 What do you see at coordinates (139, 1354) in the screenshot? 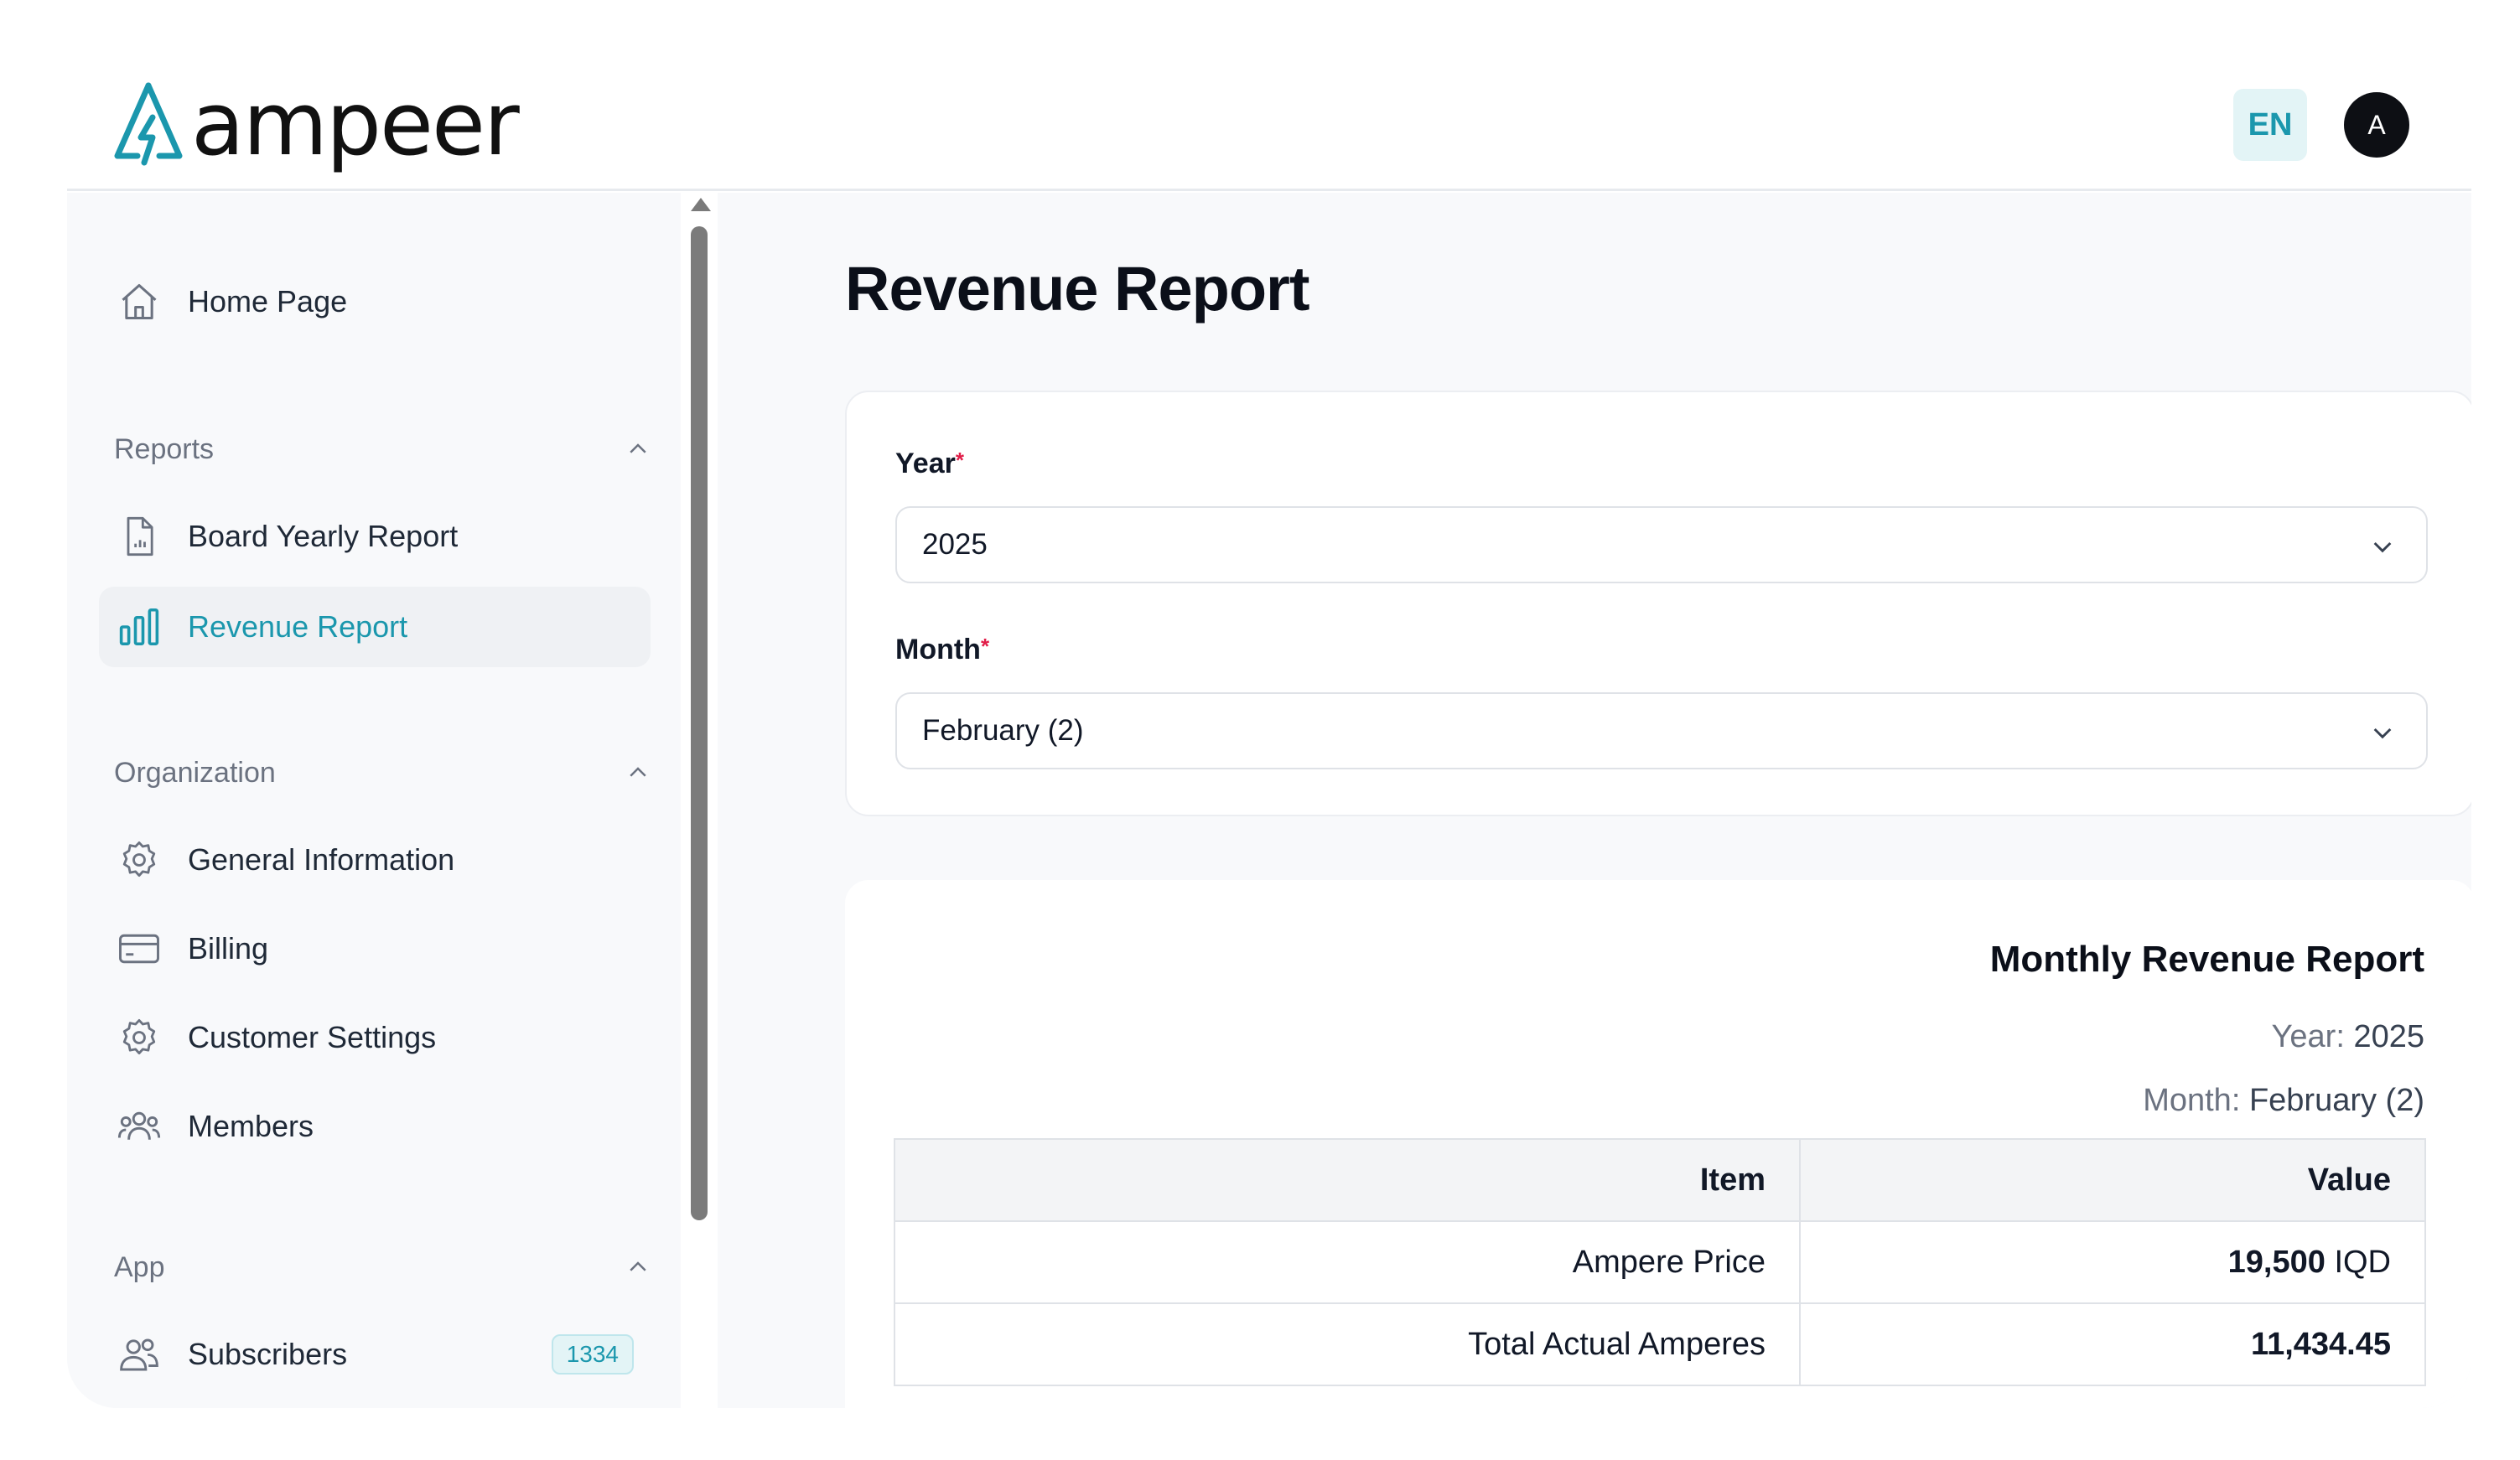
I see `users-icon` at bounding box center [139, 1354].